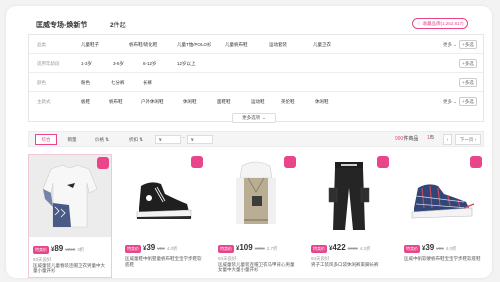 This screenshot has width=500, height=282. I want to click on chevron-left-icon: ‹, so click(447, 139).